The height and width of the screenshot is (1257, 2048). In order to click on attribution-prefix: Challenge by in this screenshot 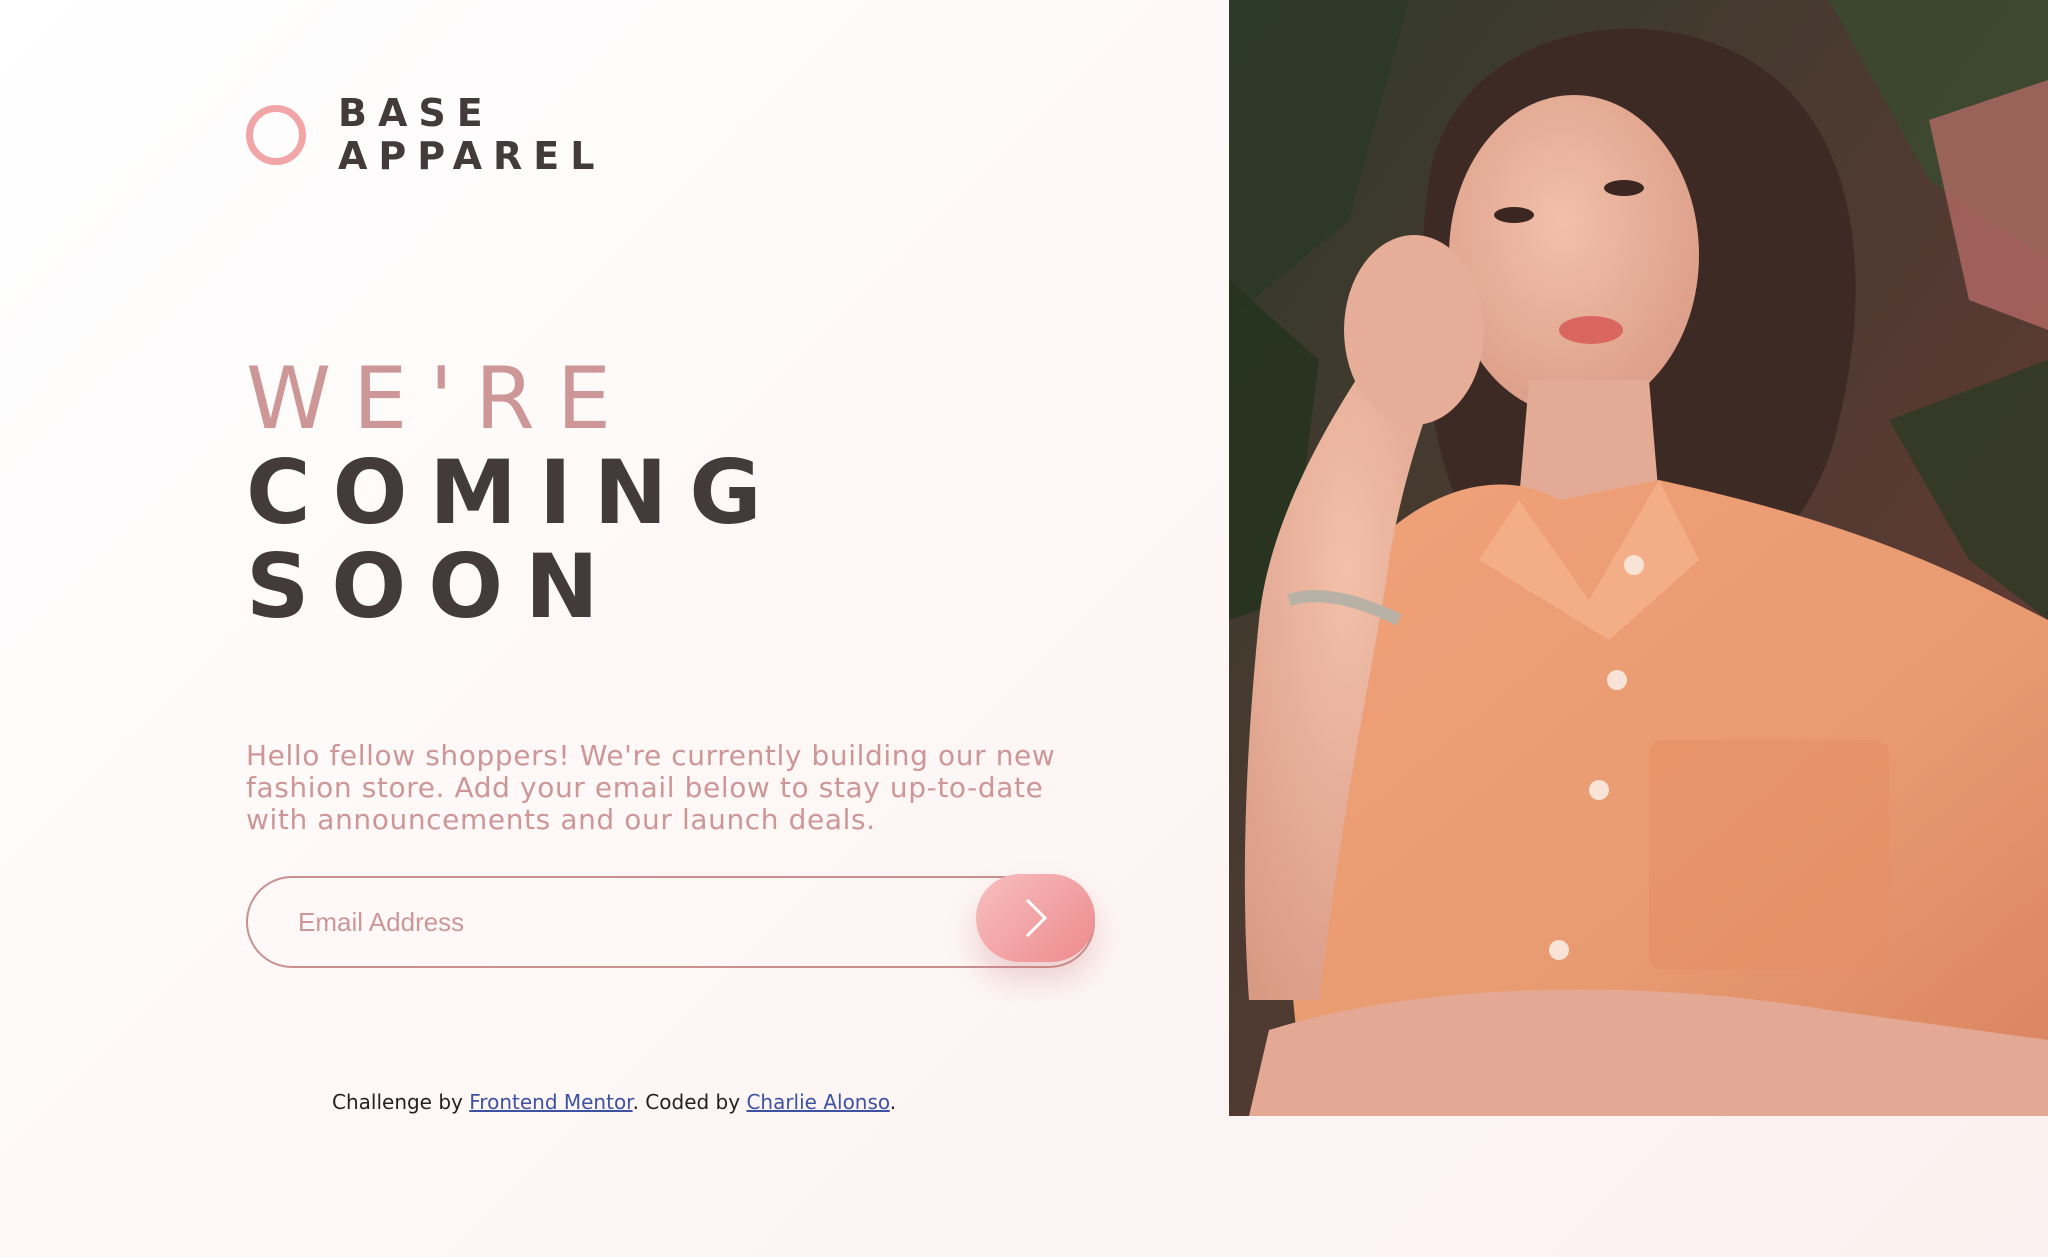, I will do `click(401, 1102)`.